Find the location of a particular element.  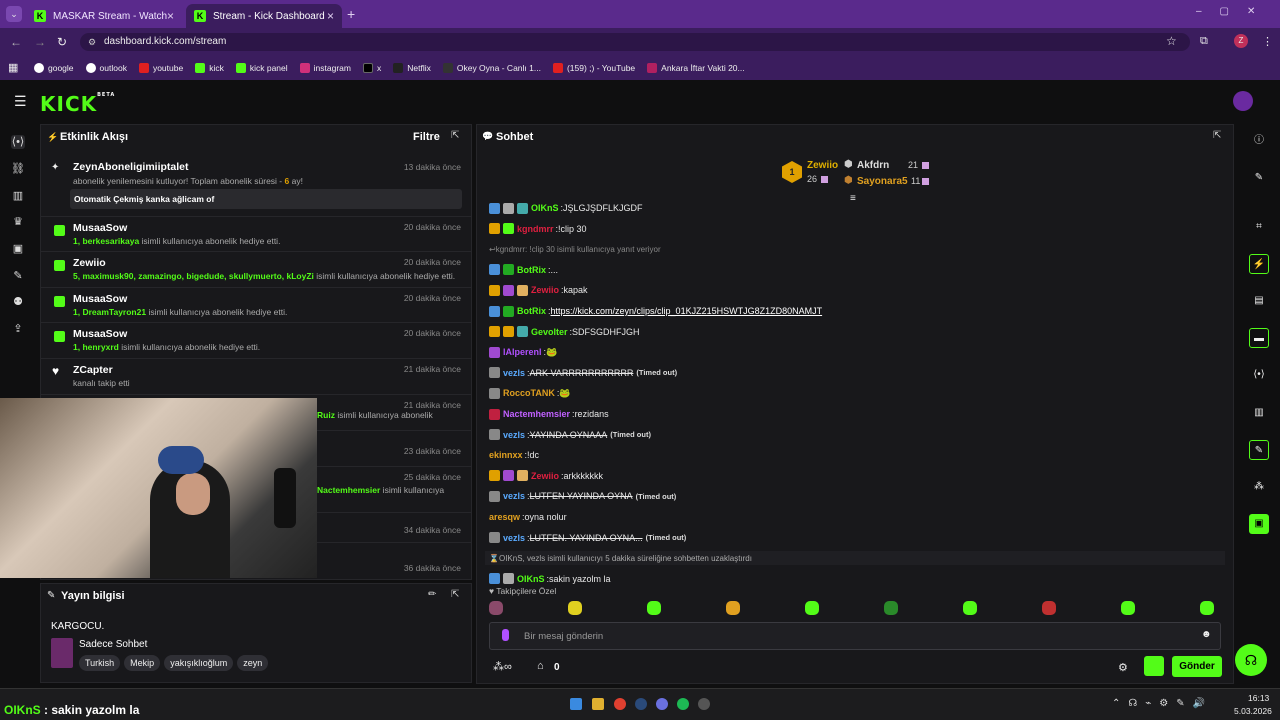

users-icon: ⚉ is located at coordinates (18, 302).